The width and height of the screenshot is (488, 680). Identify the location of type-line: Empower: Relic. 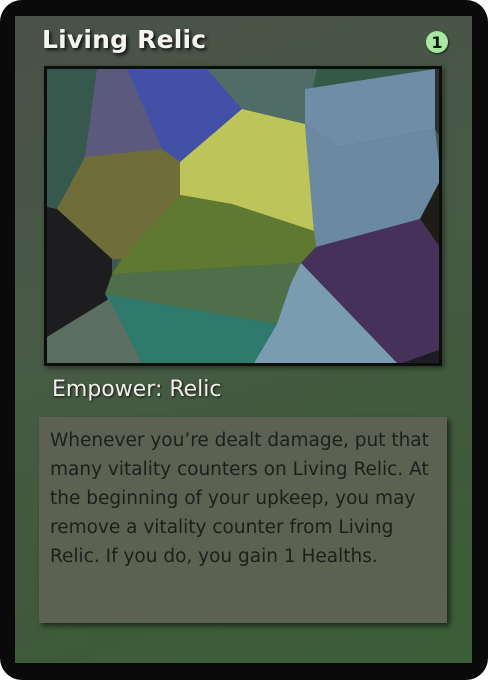
(137, 389).